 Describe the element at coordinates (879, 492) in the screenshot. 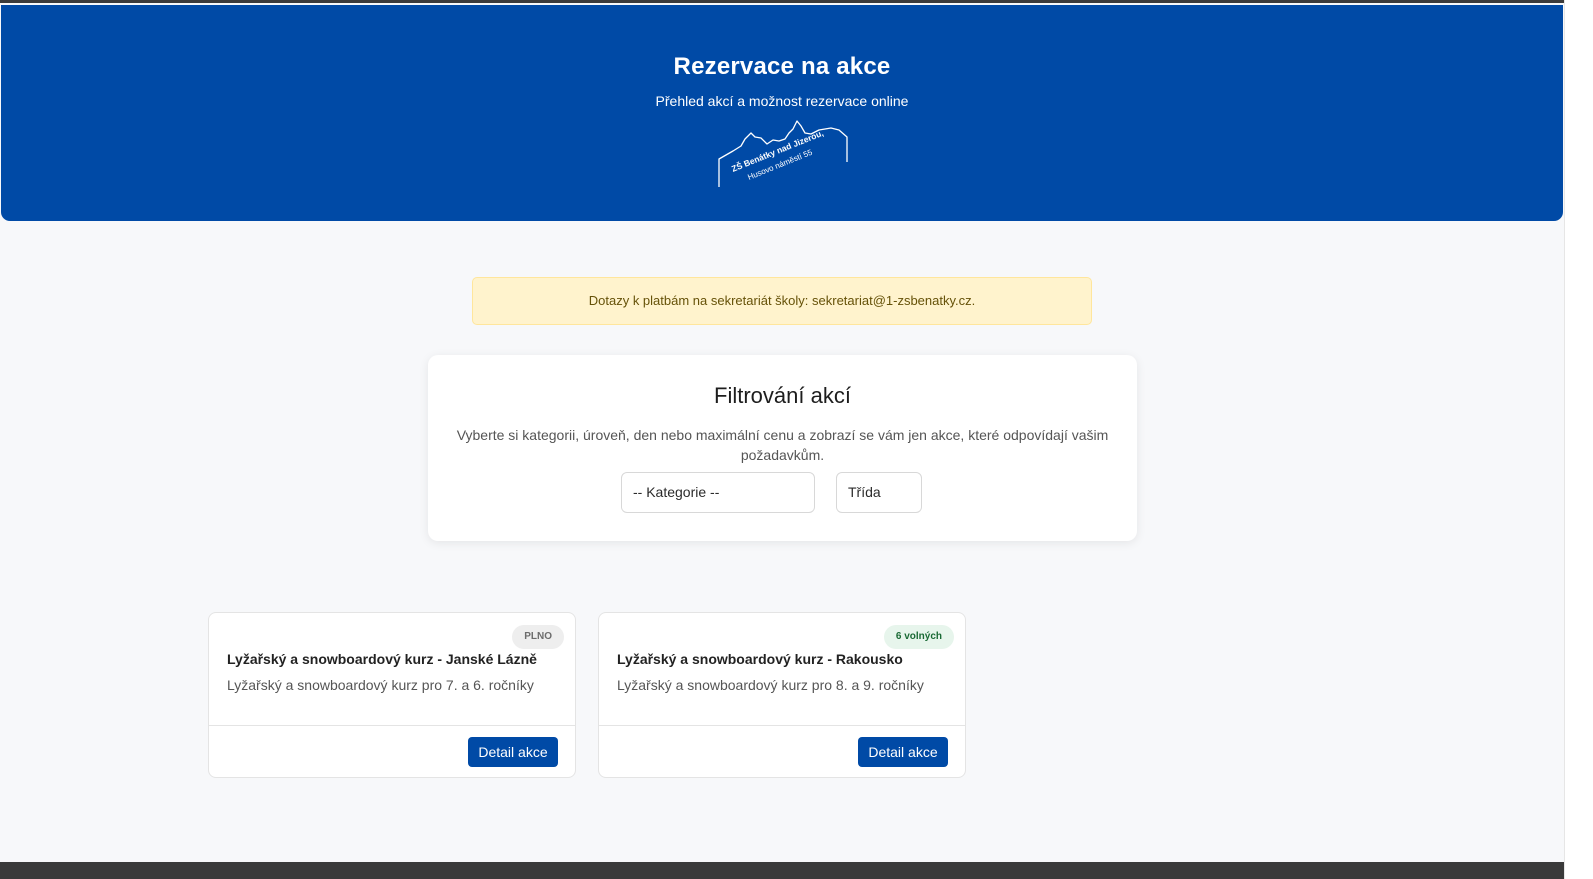

I see `class-select: Třída` at that location.